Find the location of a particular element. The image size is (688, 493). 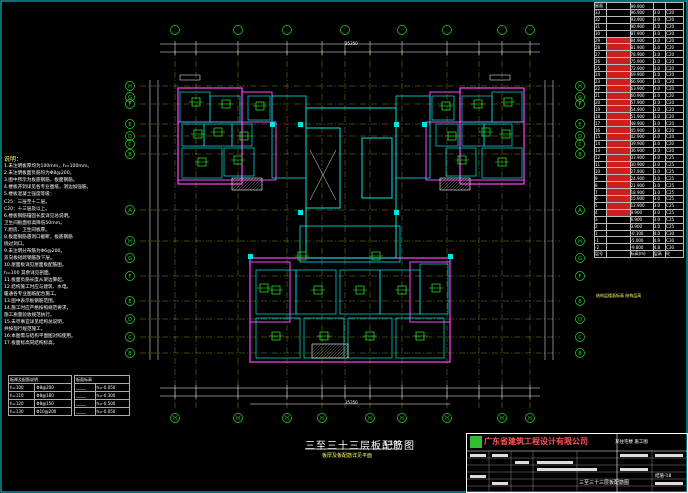

level-cell: 22 is located at coordinates (600, 88).